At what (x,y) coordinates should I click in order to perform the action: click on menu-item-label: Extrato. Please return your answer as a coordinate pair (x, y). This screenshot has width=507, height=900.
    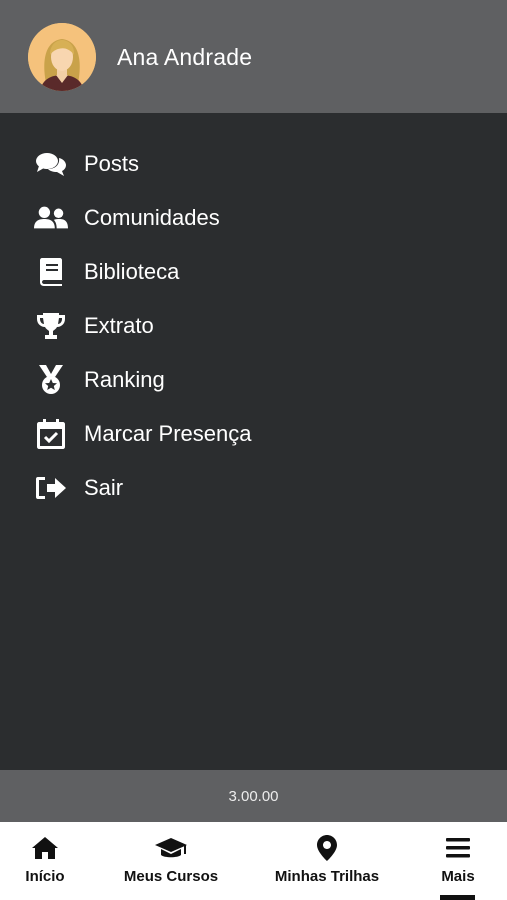
    Looking at the image, I should click on (119, 325).